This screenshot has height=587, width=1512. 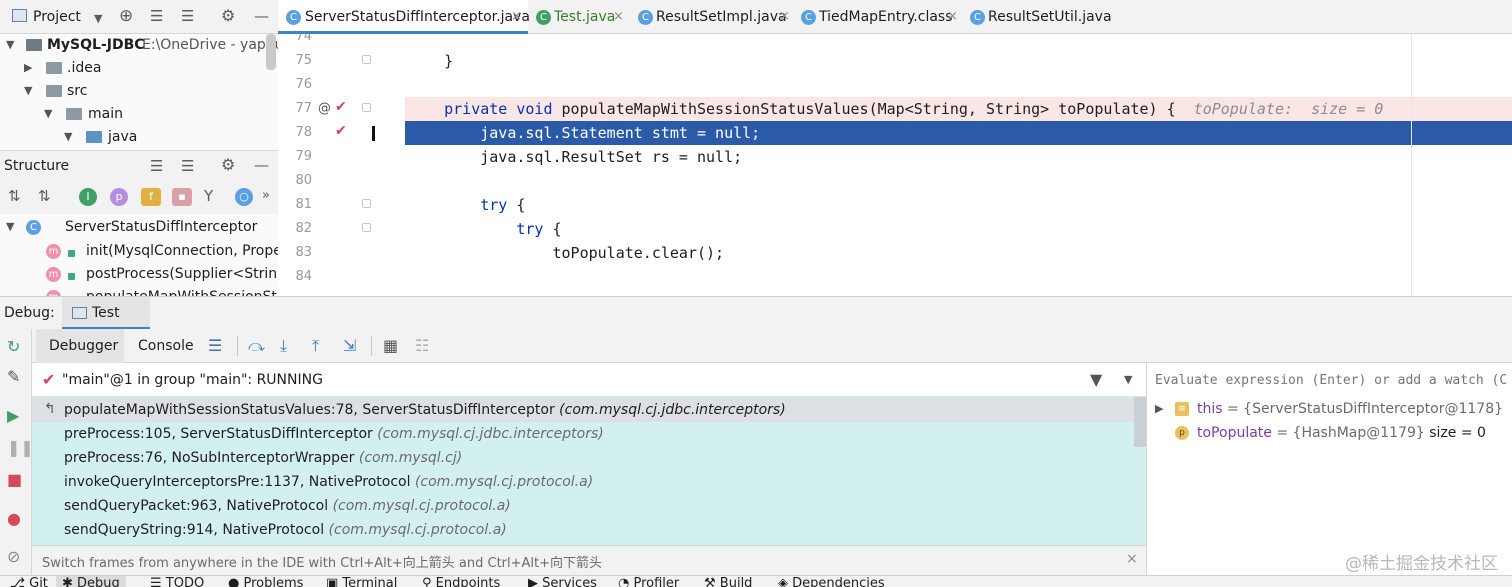 I want to click on tab-server-status-diff-interceptor: C ServerStatusDiffInterceptor.java ×, so click(x=404, y=17).